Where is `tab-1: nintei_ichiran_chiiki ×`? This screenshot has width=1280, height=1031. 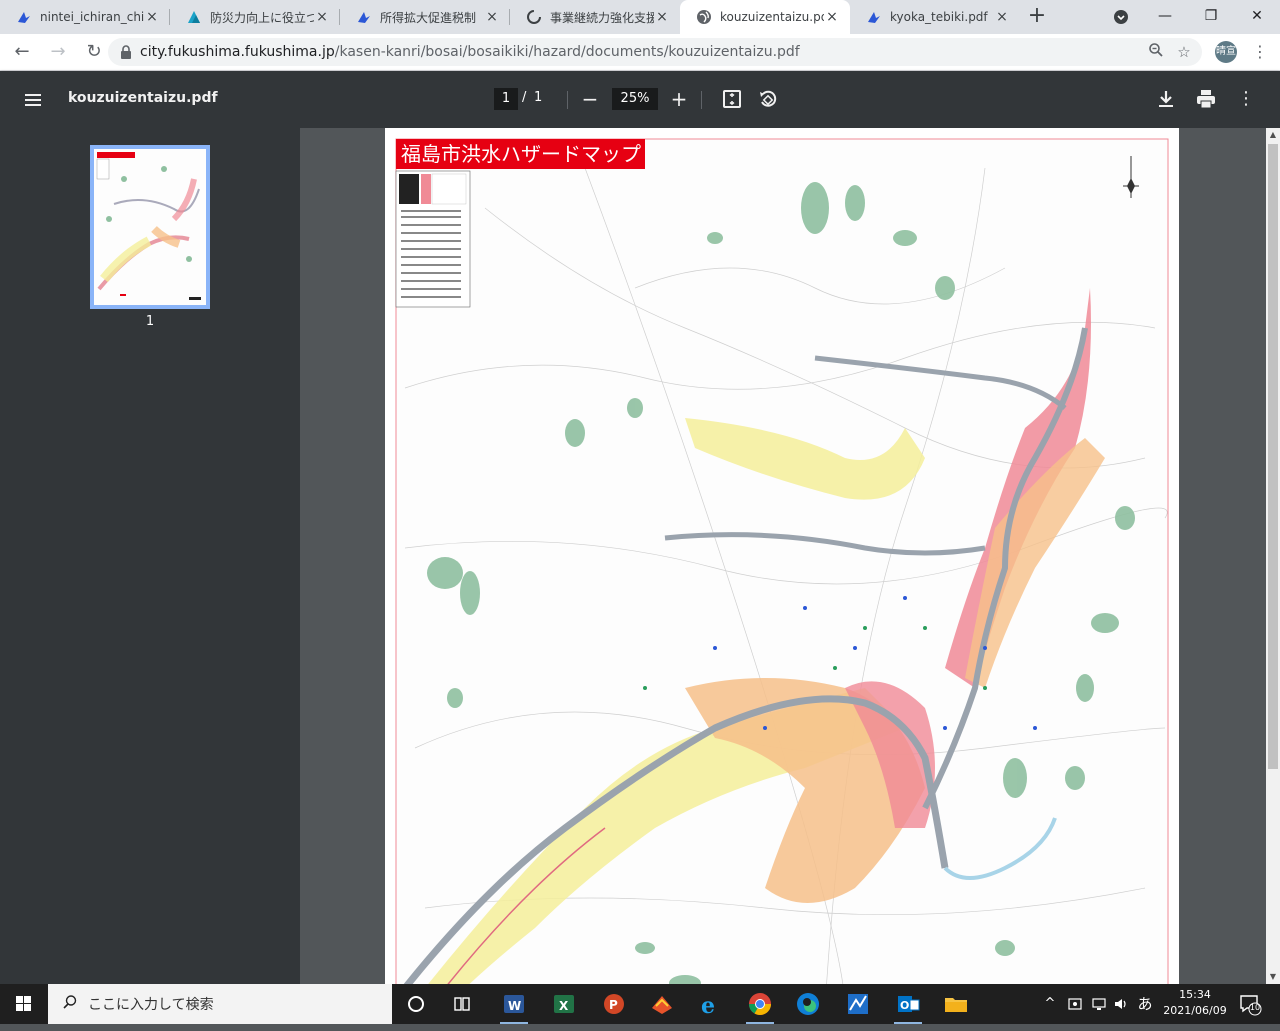
tab-1: nintei_ichiran_chiiki × is located at coordinates (85, 17).